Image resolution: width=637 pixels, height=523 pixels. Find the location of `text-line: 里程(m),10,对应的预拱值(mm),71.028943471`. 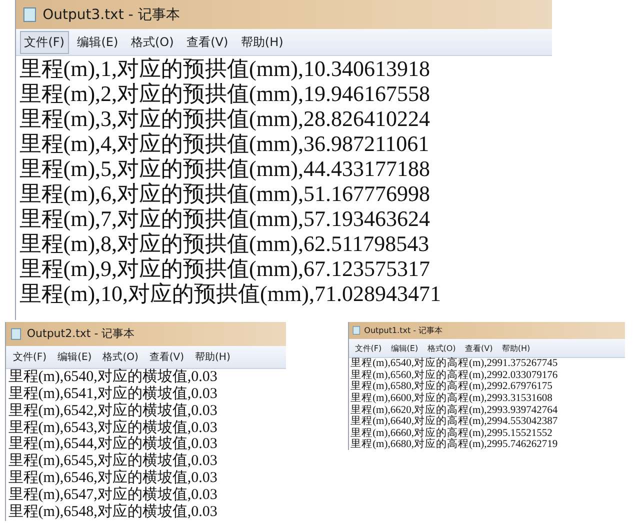

text-line: 里程(m),10,对应的预拱值(mm),71.028943471 is located at coordinates (230, 293).